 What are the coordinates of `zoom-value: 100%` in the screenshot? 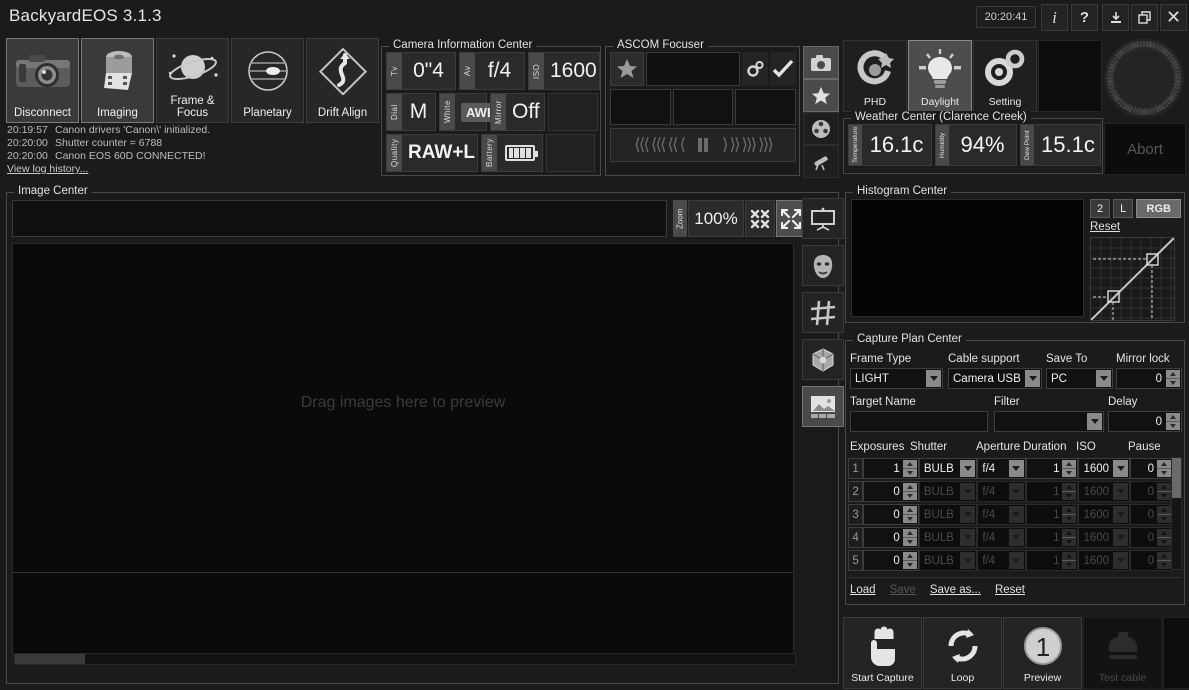 It's located at (716, 218).